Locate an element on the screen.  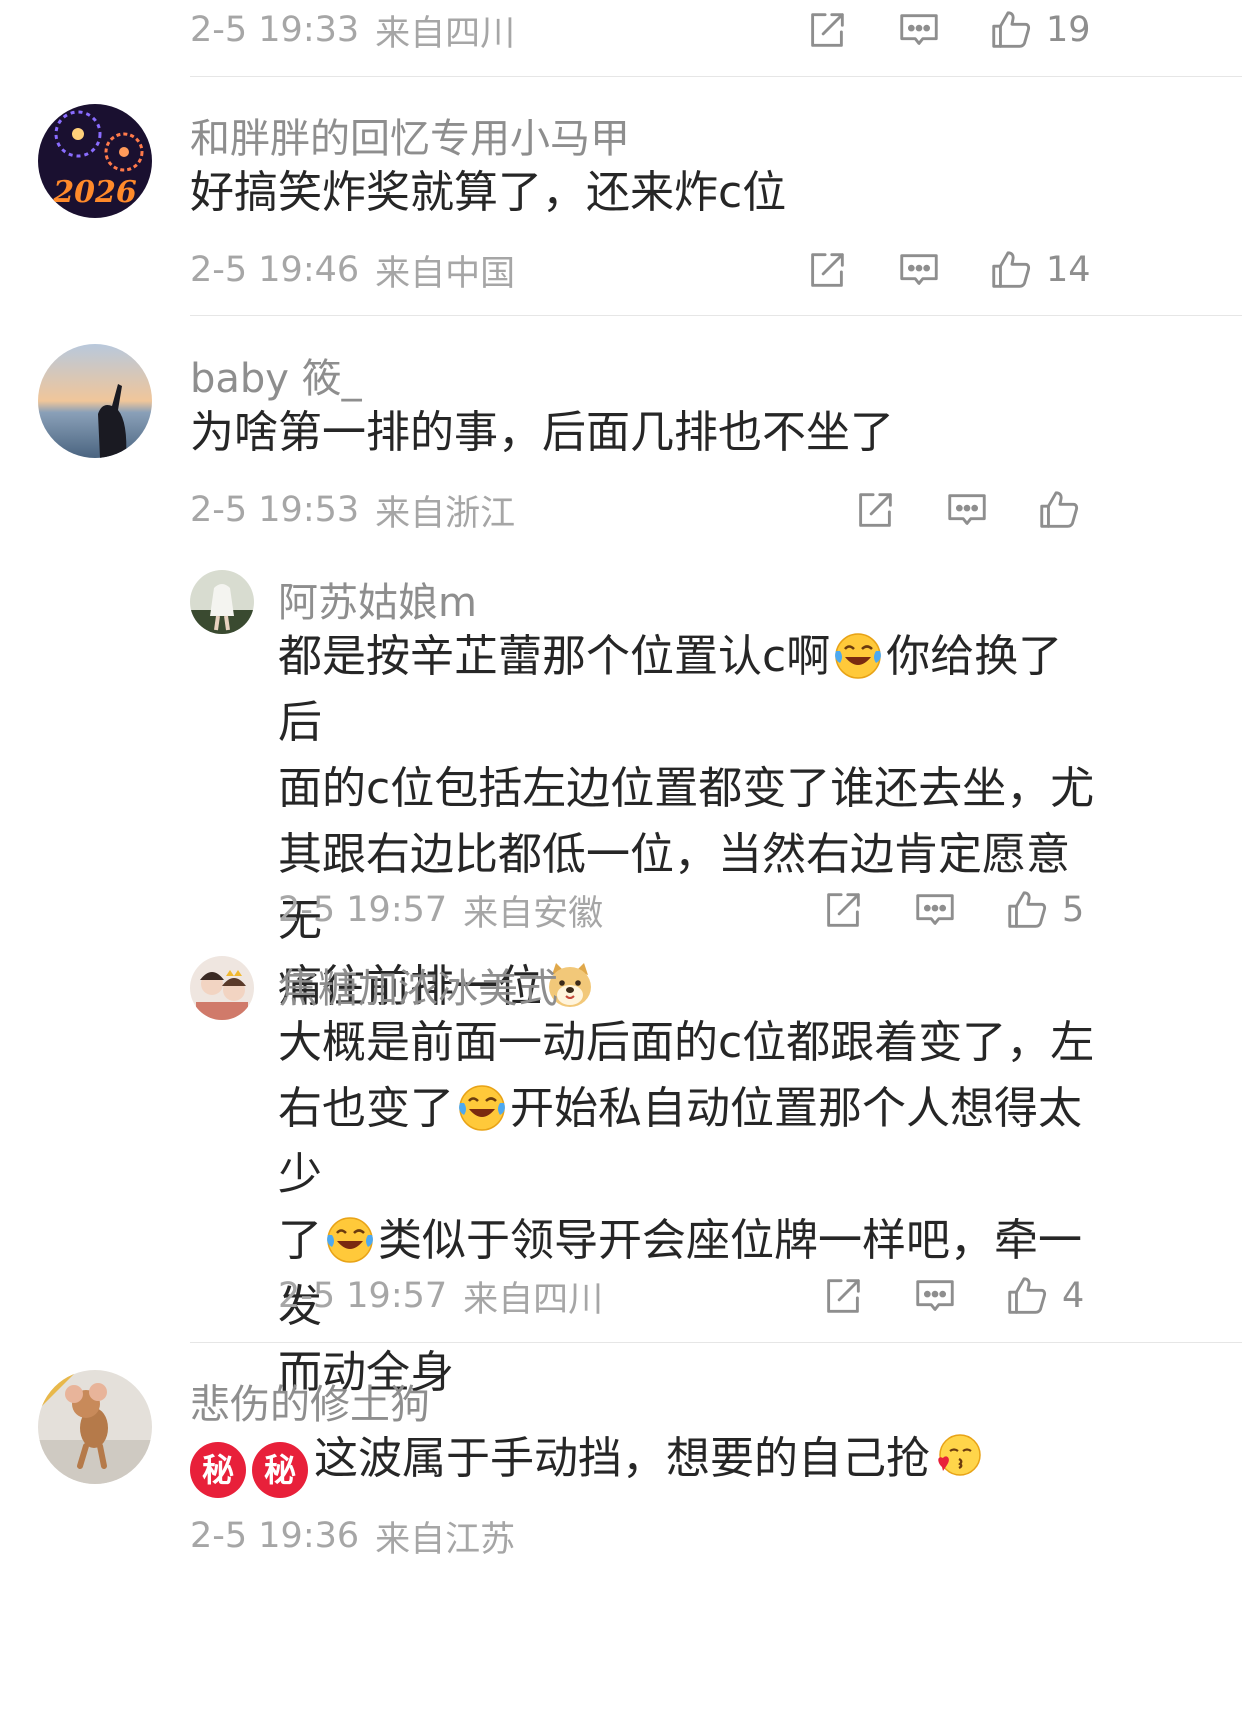
reply-meta: 2-5 19:57 来自四川 is located at coordinates (440, 1296).